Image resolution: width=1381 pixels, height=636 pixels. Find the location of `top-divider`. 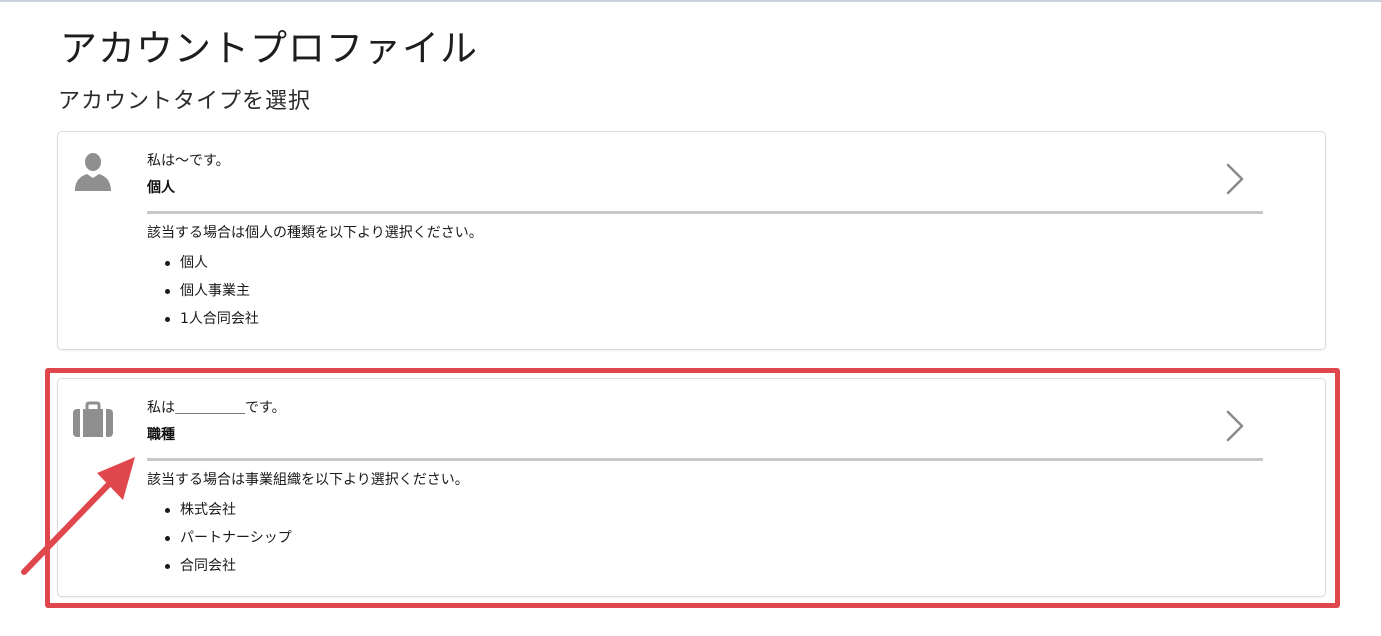

top-divider is located at coordinates (690, 1).